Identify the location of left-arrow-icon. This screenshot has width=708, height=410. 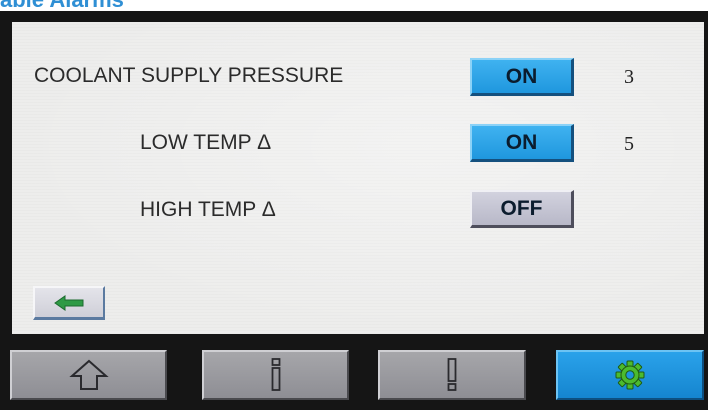
(69, 302).